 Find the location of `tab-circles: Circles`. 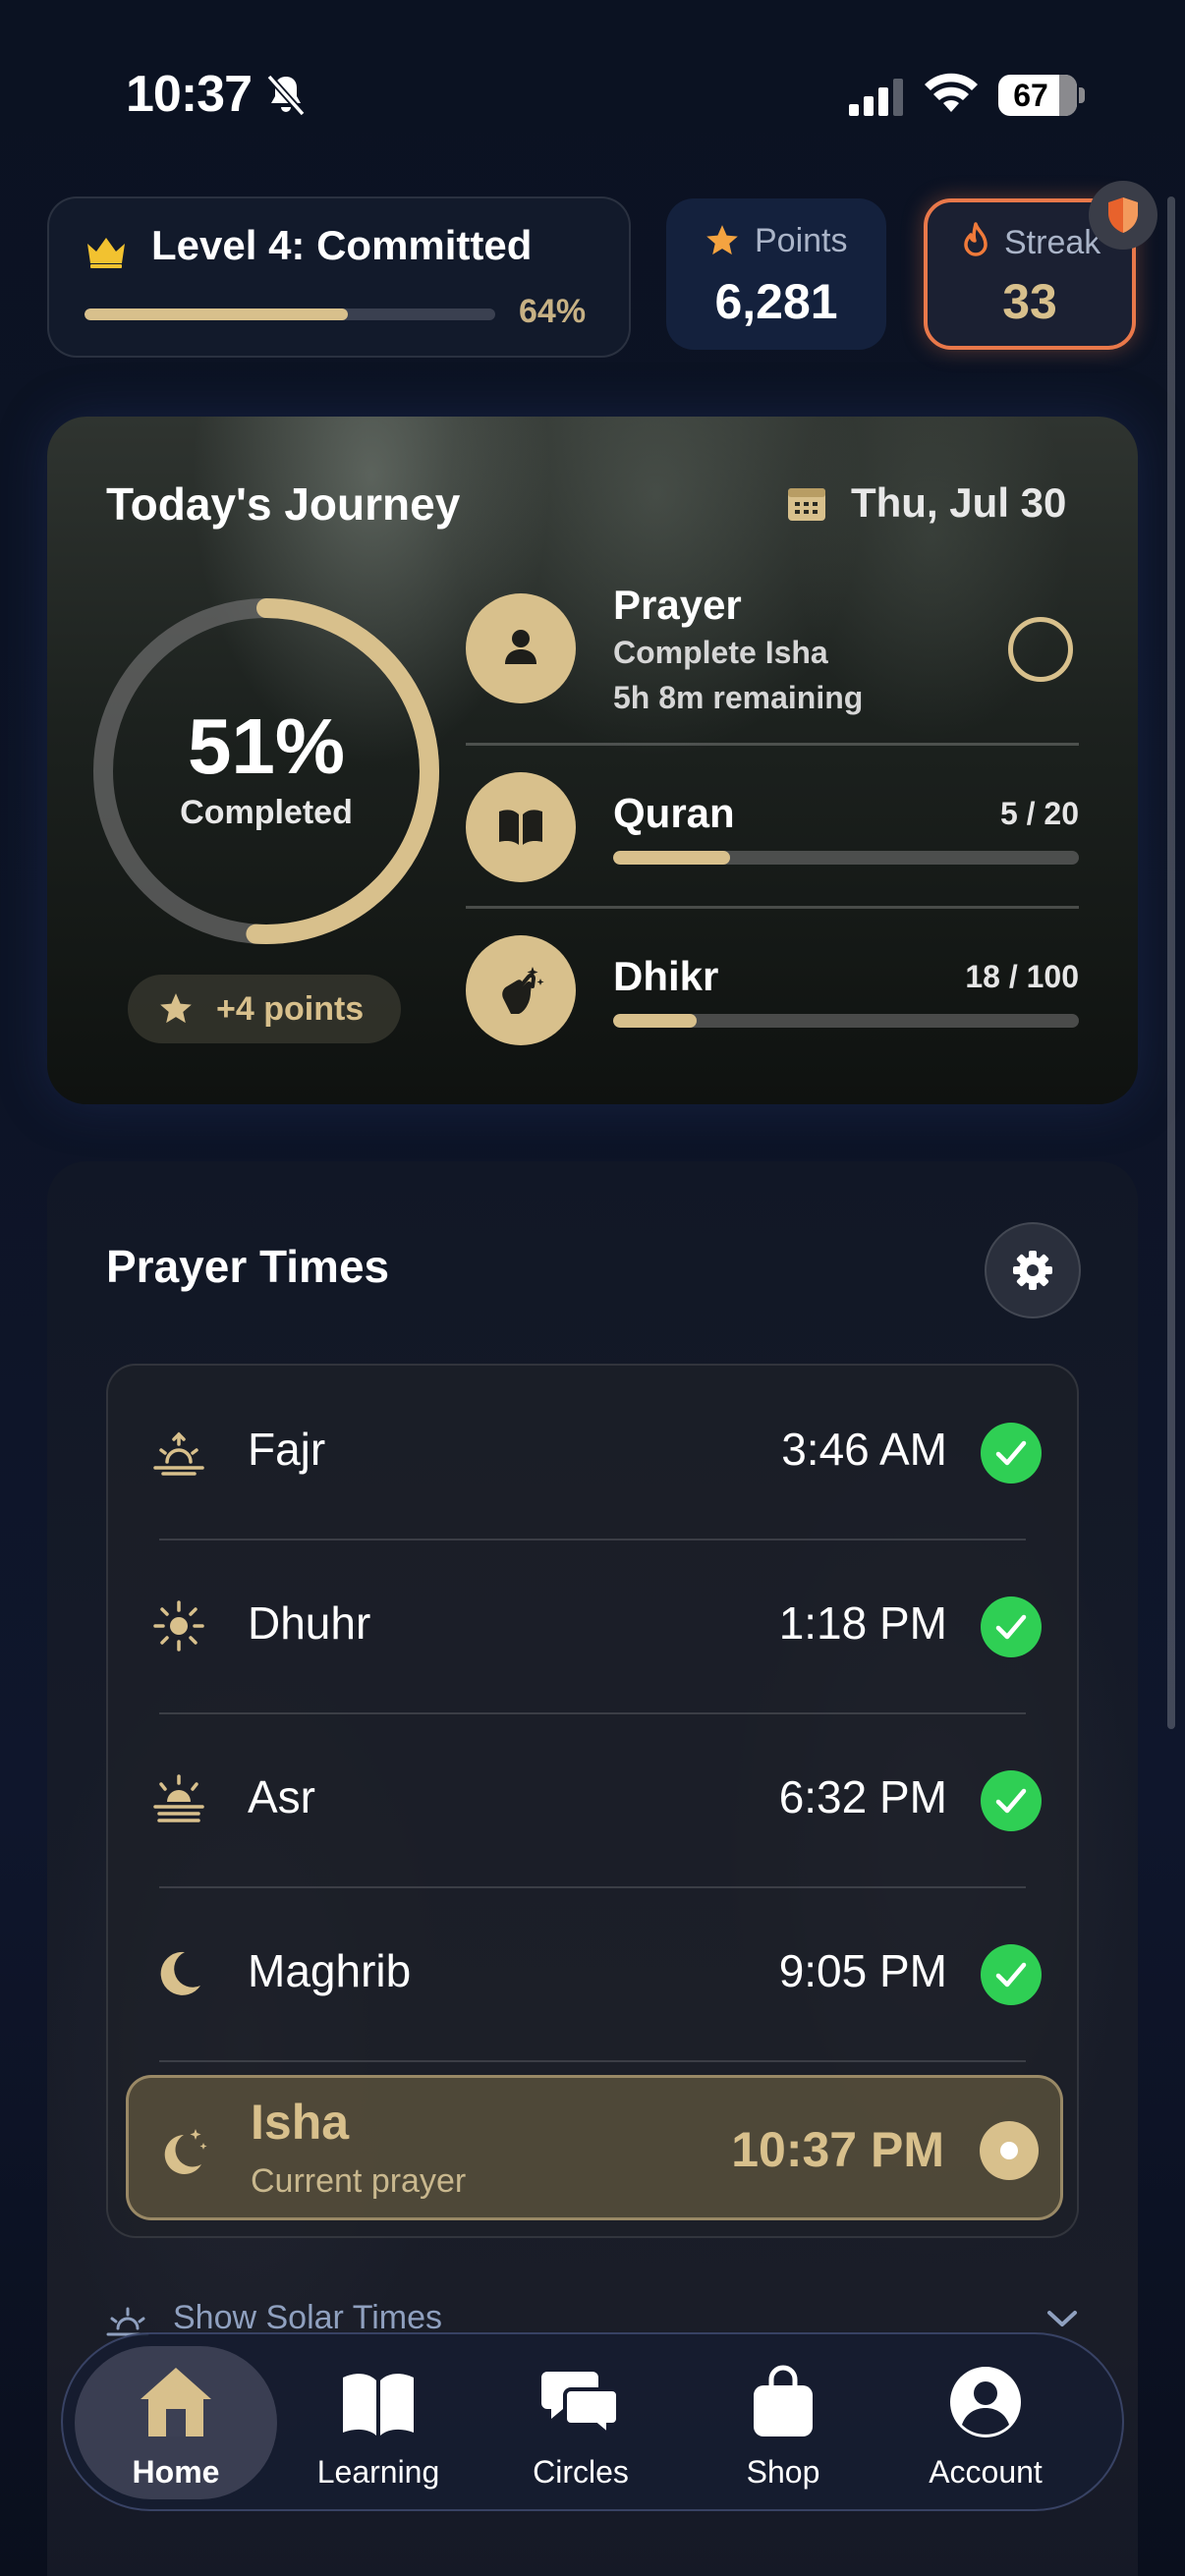

tab-circles: Circles is located at coordinates (581, 2422).